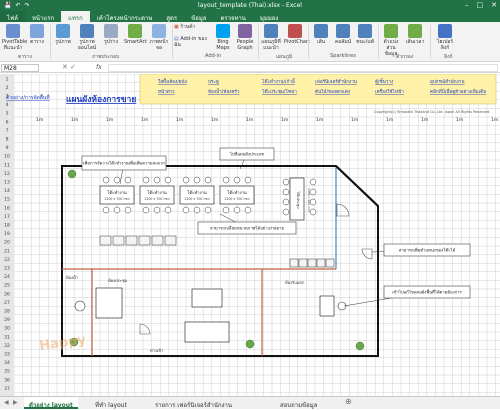 Image resolution: width=500 pixels, height=410 pixels. What do you see at coordinates (7, 312) in the screenshot?
I see `row-number: 28` at bounding box center [7, 312].